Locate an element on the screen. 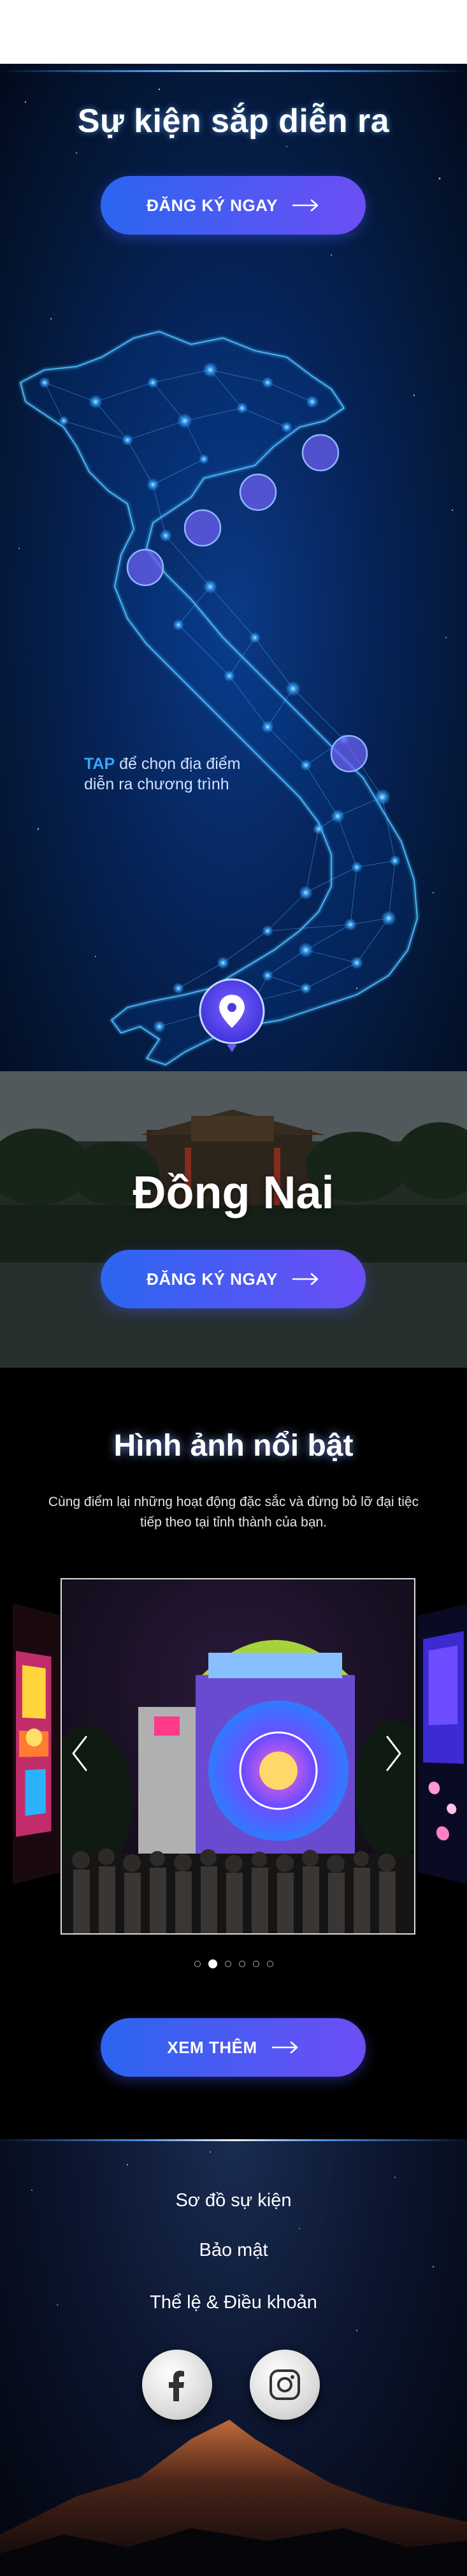  previous-slide-button is located at coordinates (80, 1753).